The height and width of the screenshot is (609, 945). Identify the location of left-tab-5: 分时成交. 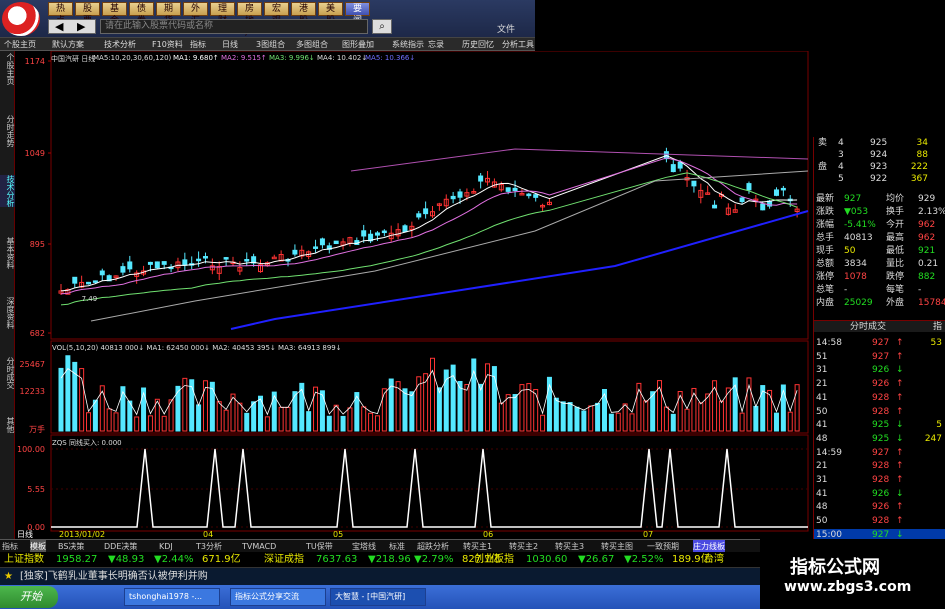
(7, 373).